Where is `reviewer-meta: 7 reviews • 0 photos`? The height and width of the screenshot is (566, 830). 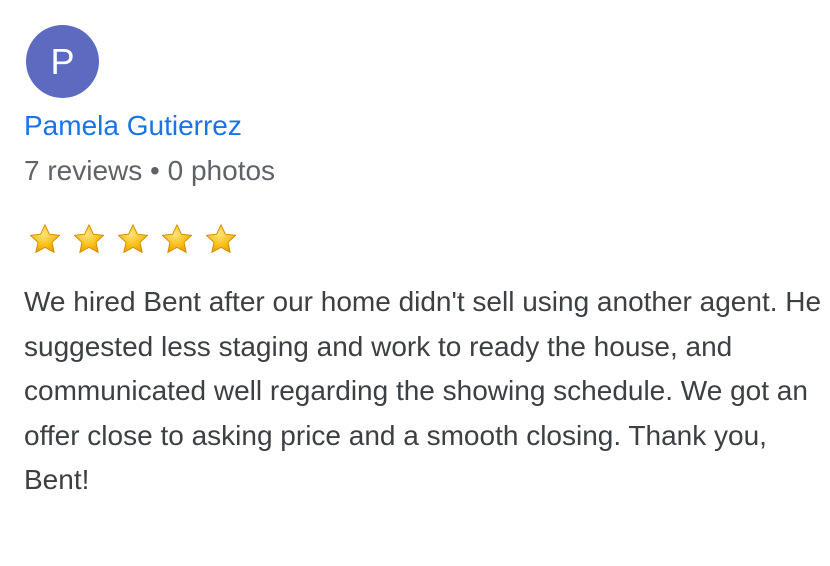 reviewer-meta: 7 reviews • 0 photos is located at coordinates (150, 170).